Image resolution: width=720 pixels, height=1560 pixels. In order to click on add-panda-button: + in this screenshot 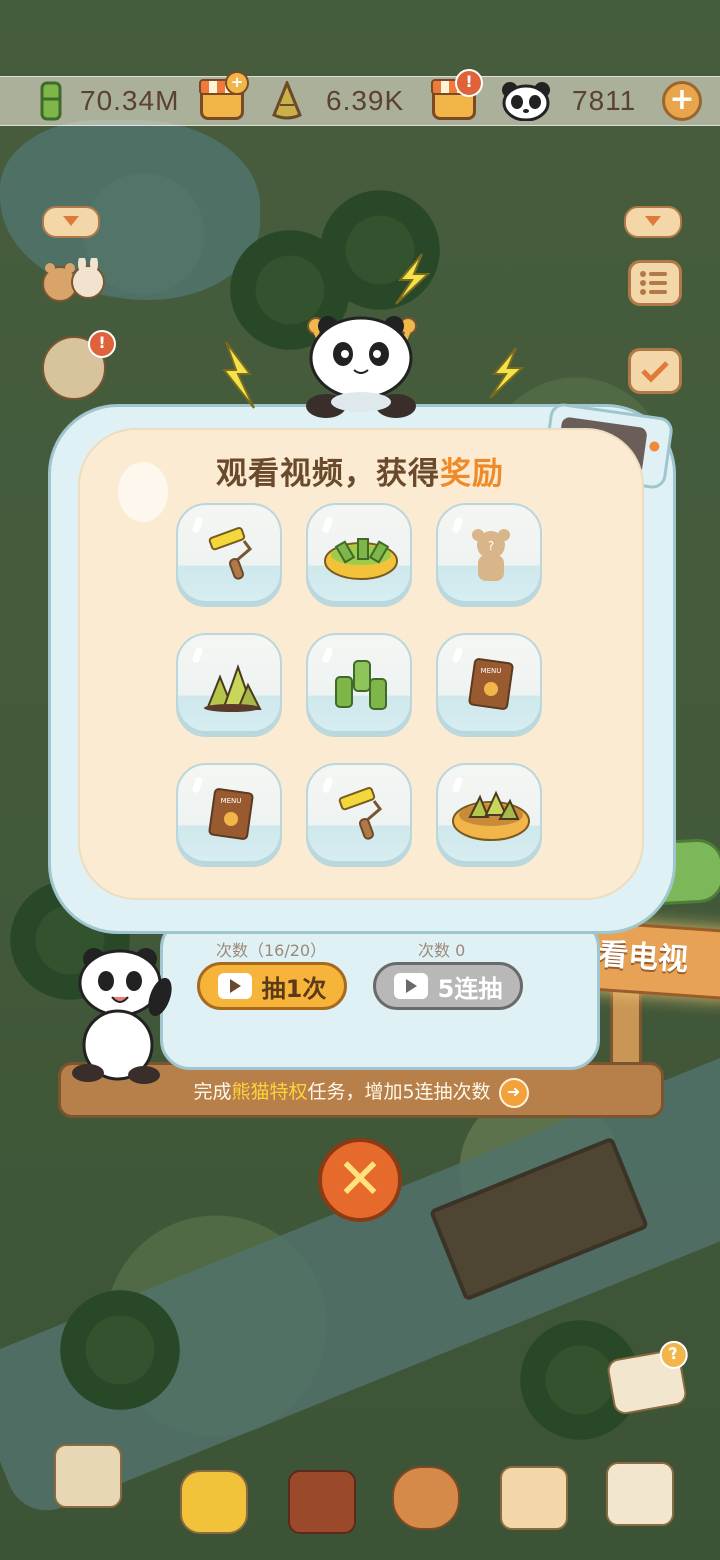, I will do `click(682, 101)`.